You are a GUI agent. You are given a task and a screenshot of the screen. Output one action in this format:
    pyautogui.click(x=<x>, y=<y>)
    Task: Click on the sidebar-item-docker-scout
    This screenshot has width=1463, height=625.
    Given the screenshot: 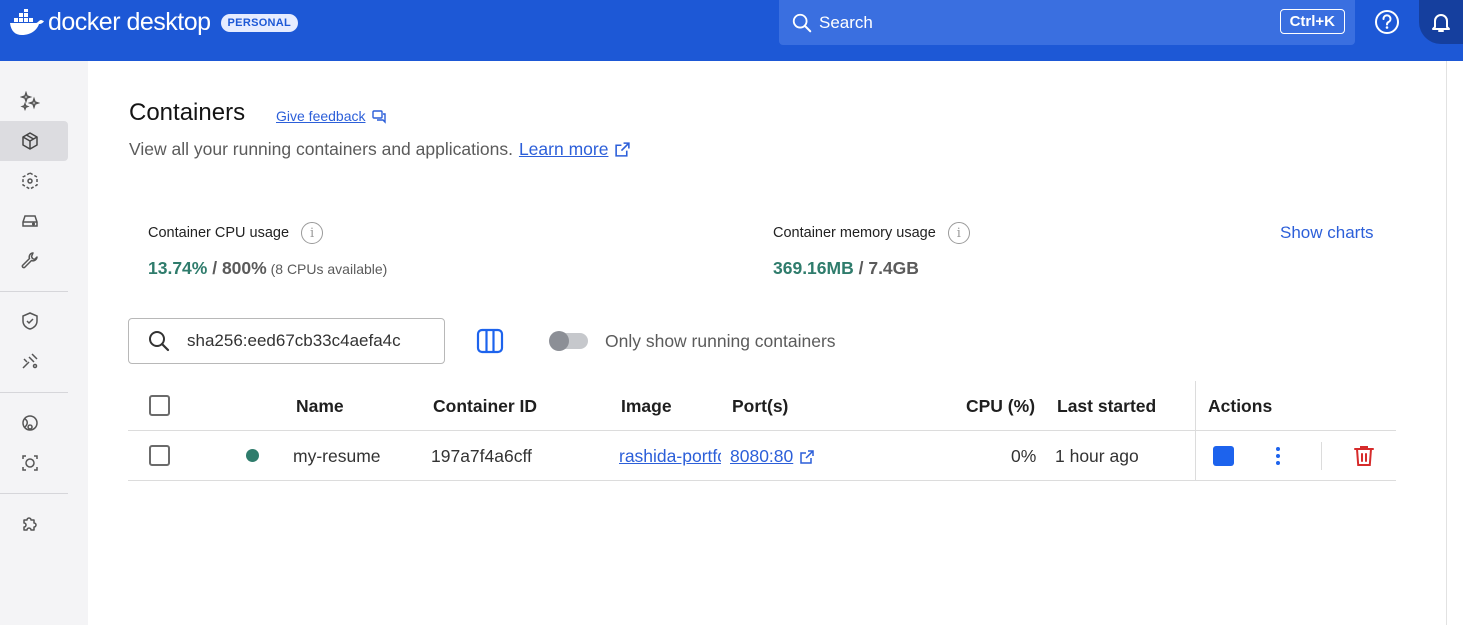 What is the action you would take?
    pyautogui.click(x=34, y=321)
    